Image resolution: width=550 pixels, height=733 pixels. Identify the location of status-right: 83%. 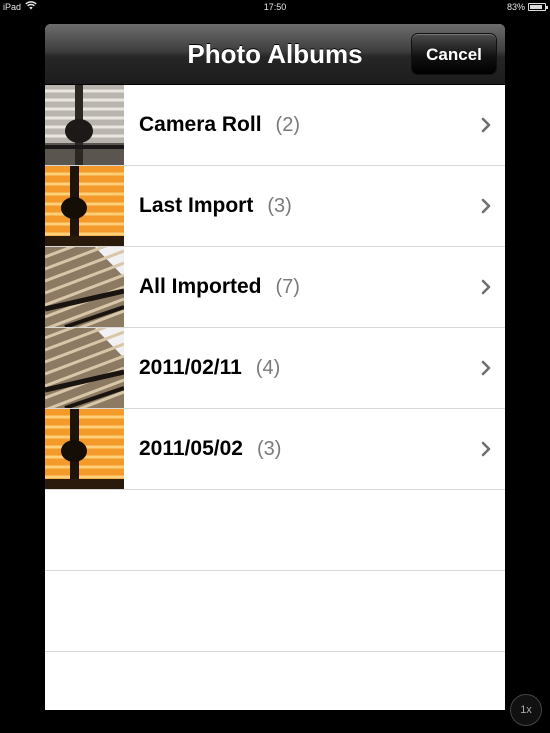
(527, 7).